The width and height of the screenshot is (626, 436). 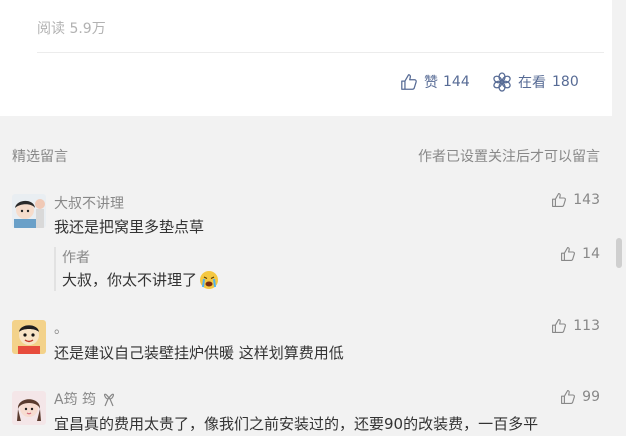 What do you see at coordinates (509, 157) in the screenshot?
I see `comments-notice: 作者已设置关注后才可以留言` at bounding box center [509, 157].